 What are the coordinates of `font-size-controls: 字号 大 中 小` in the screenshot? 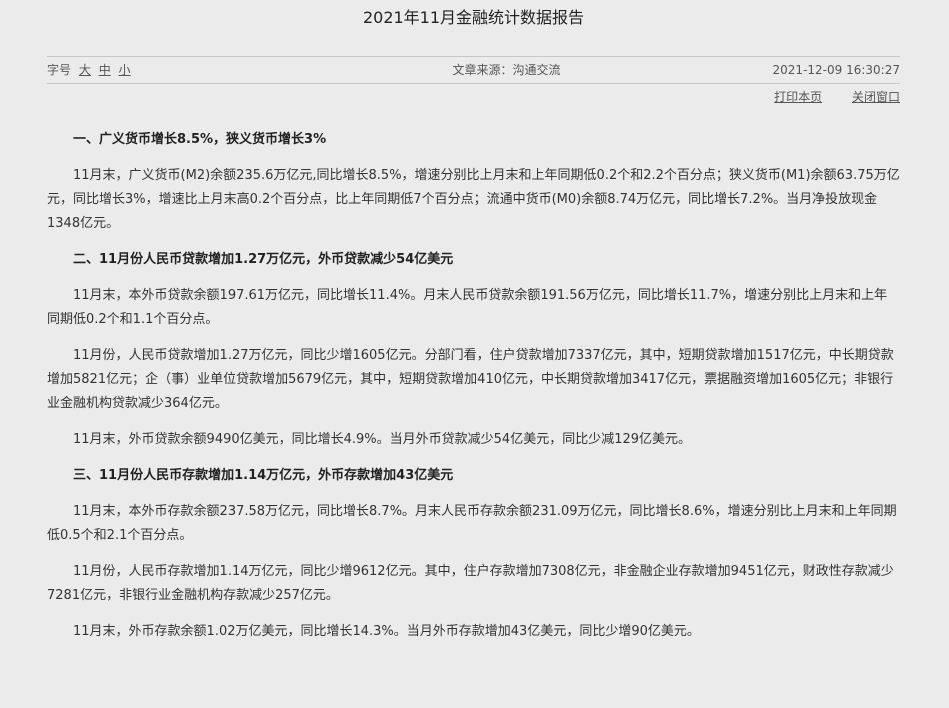 It's located at (89, 70).